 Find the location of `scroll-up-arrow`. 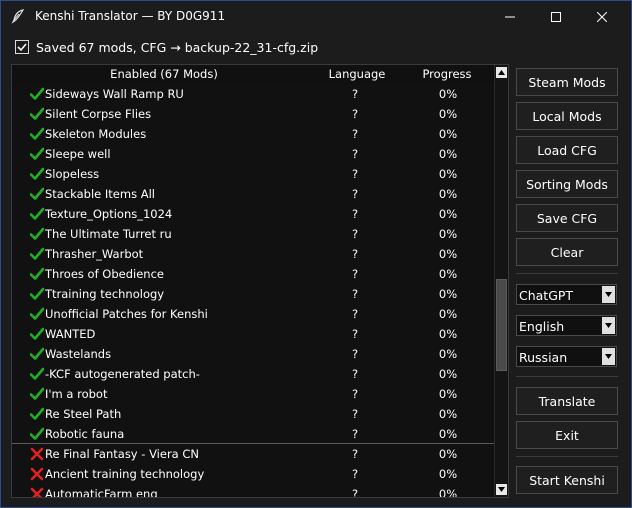

scroll-up-arrow is located at coordinates (501, 72).